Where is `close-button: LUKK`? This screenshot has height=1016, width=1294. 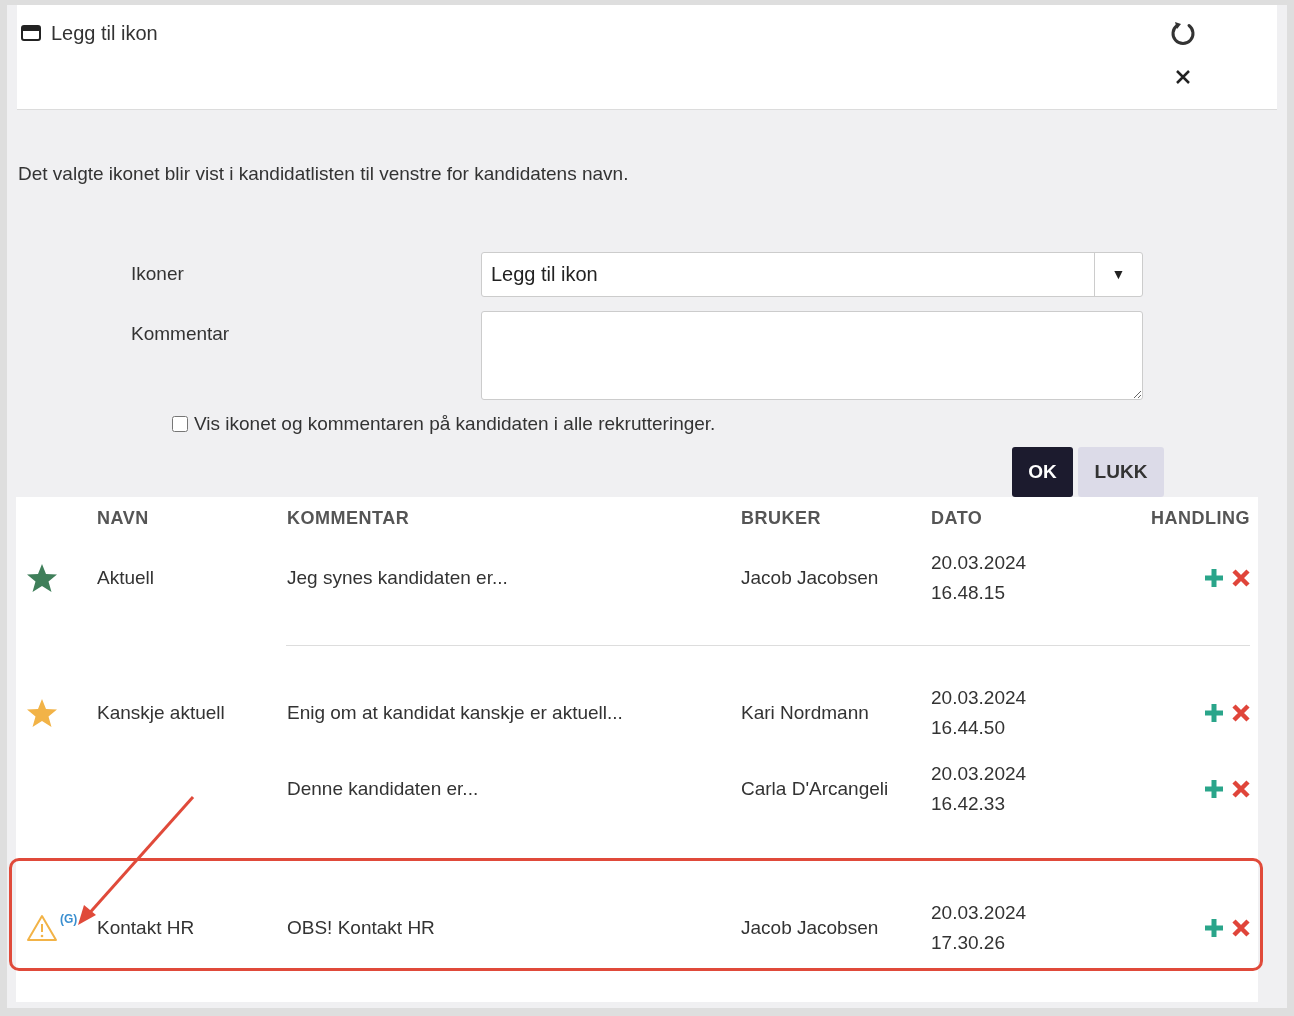 close-button: LUKK is located at coordinates (1121, 472).